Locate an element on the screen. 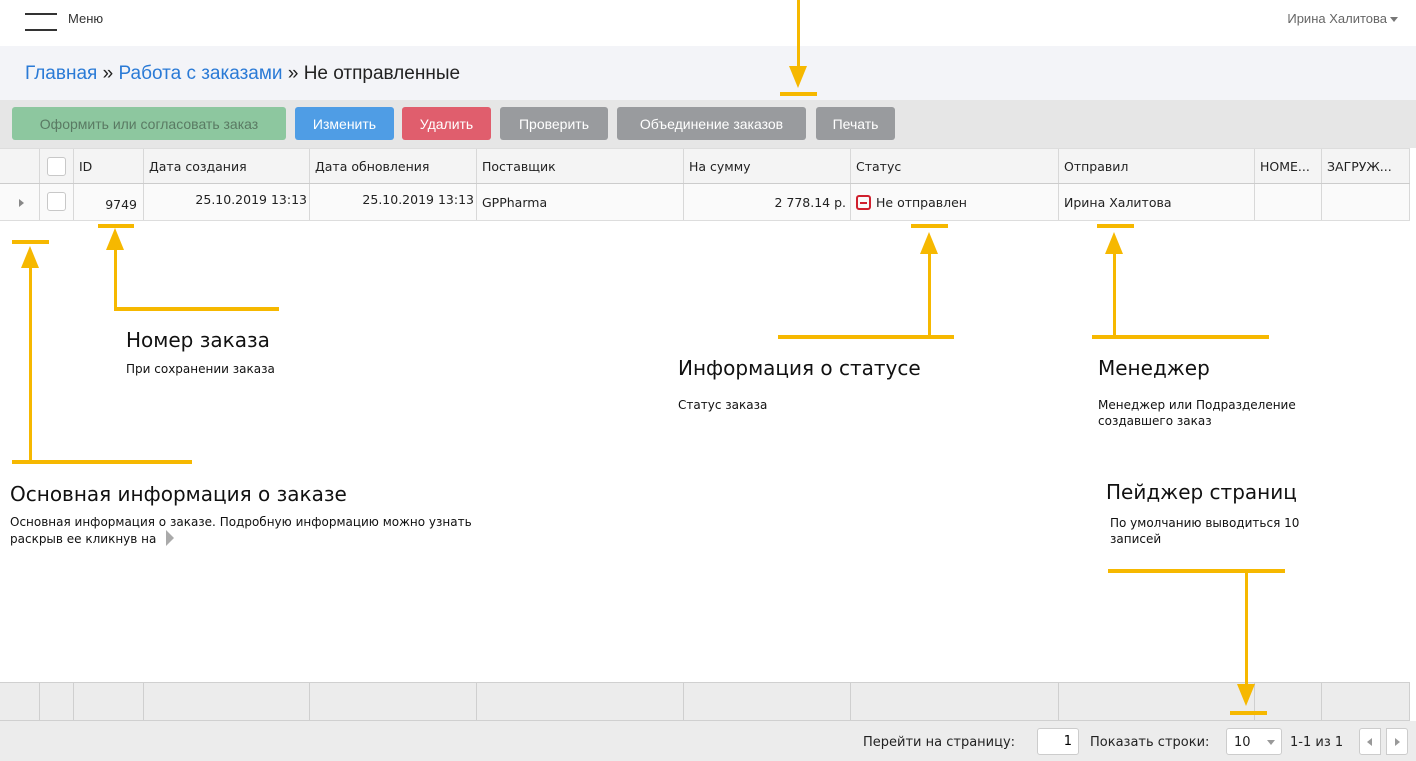 The image size is (1416, 761). rows-per-page-label: Показать строки: is located at coordinates (1150, 742).